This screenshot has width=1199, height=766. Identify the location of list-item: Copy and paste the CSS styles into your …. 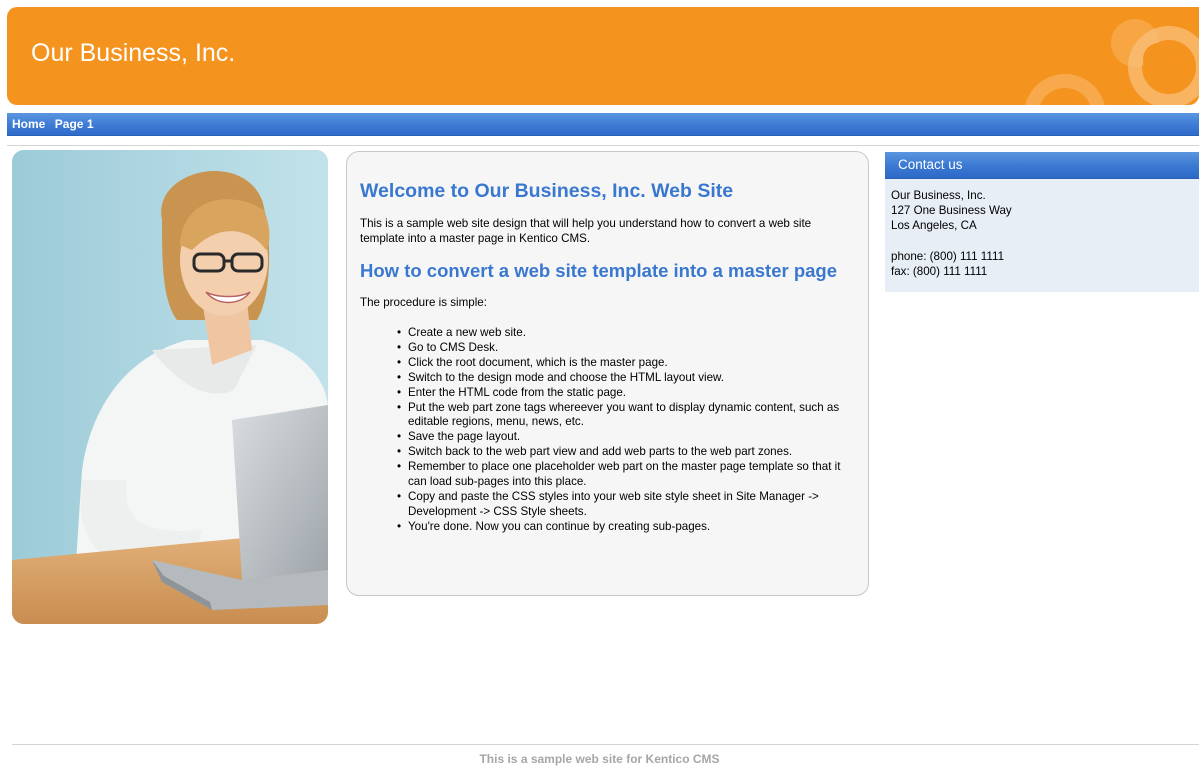
(626, 505).